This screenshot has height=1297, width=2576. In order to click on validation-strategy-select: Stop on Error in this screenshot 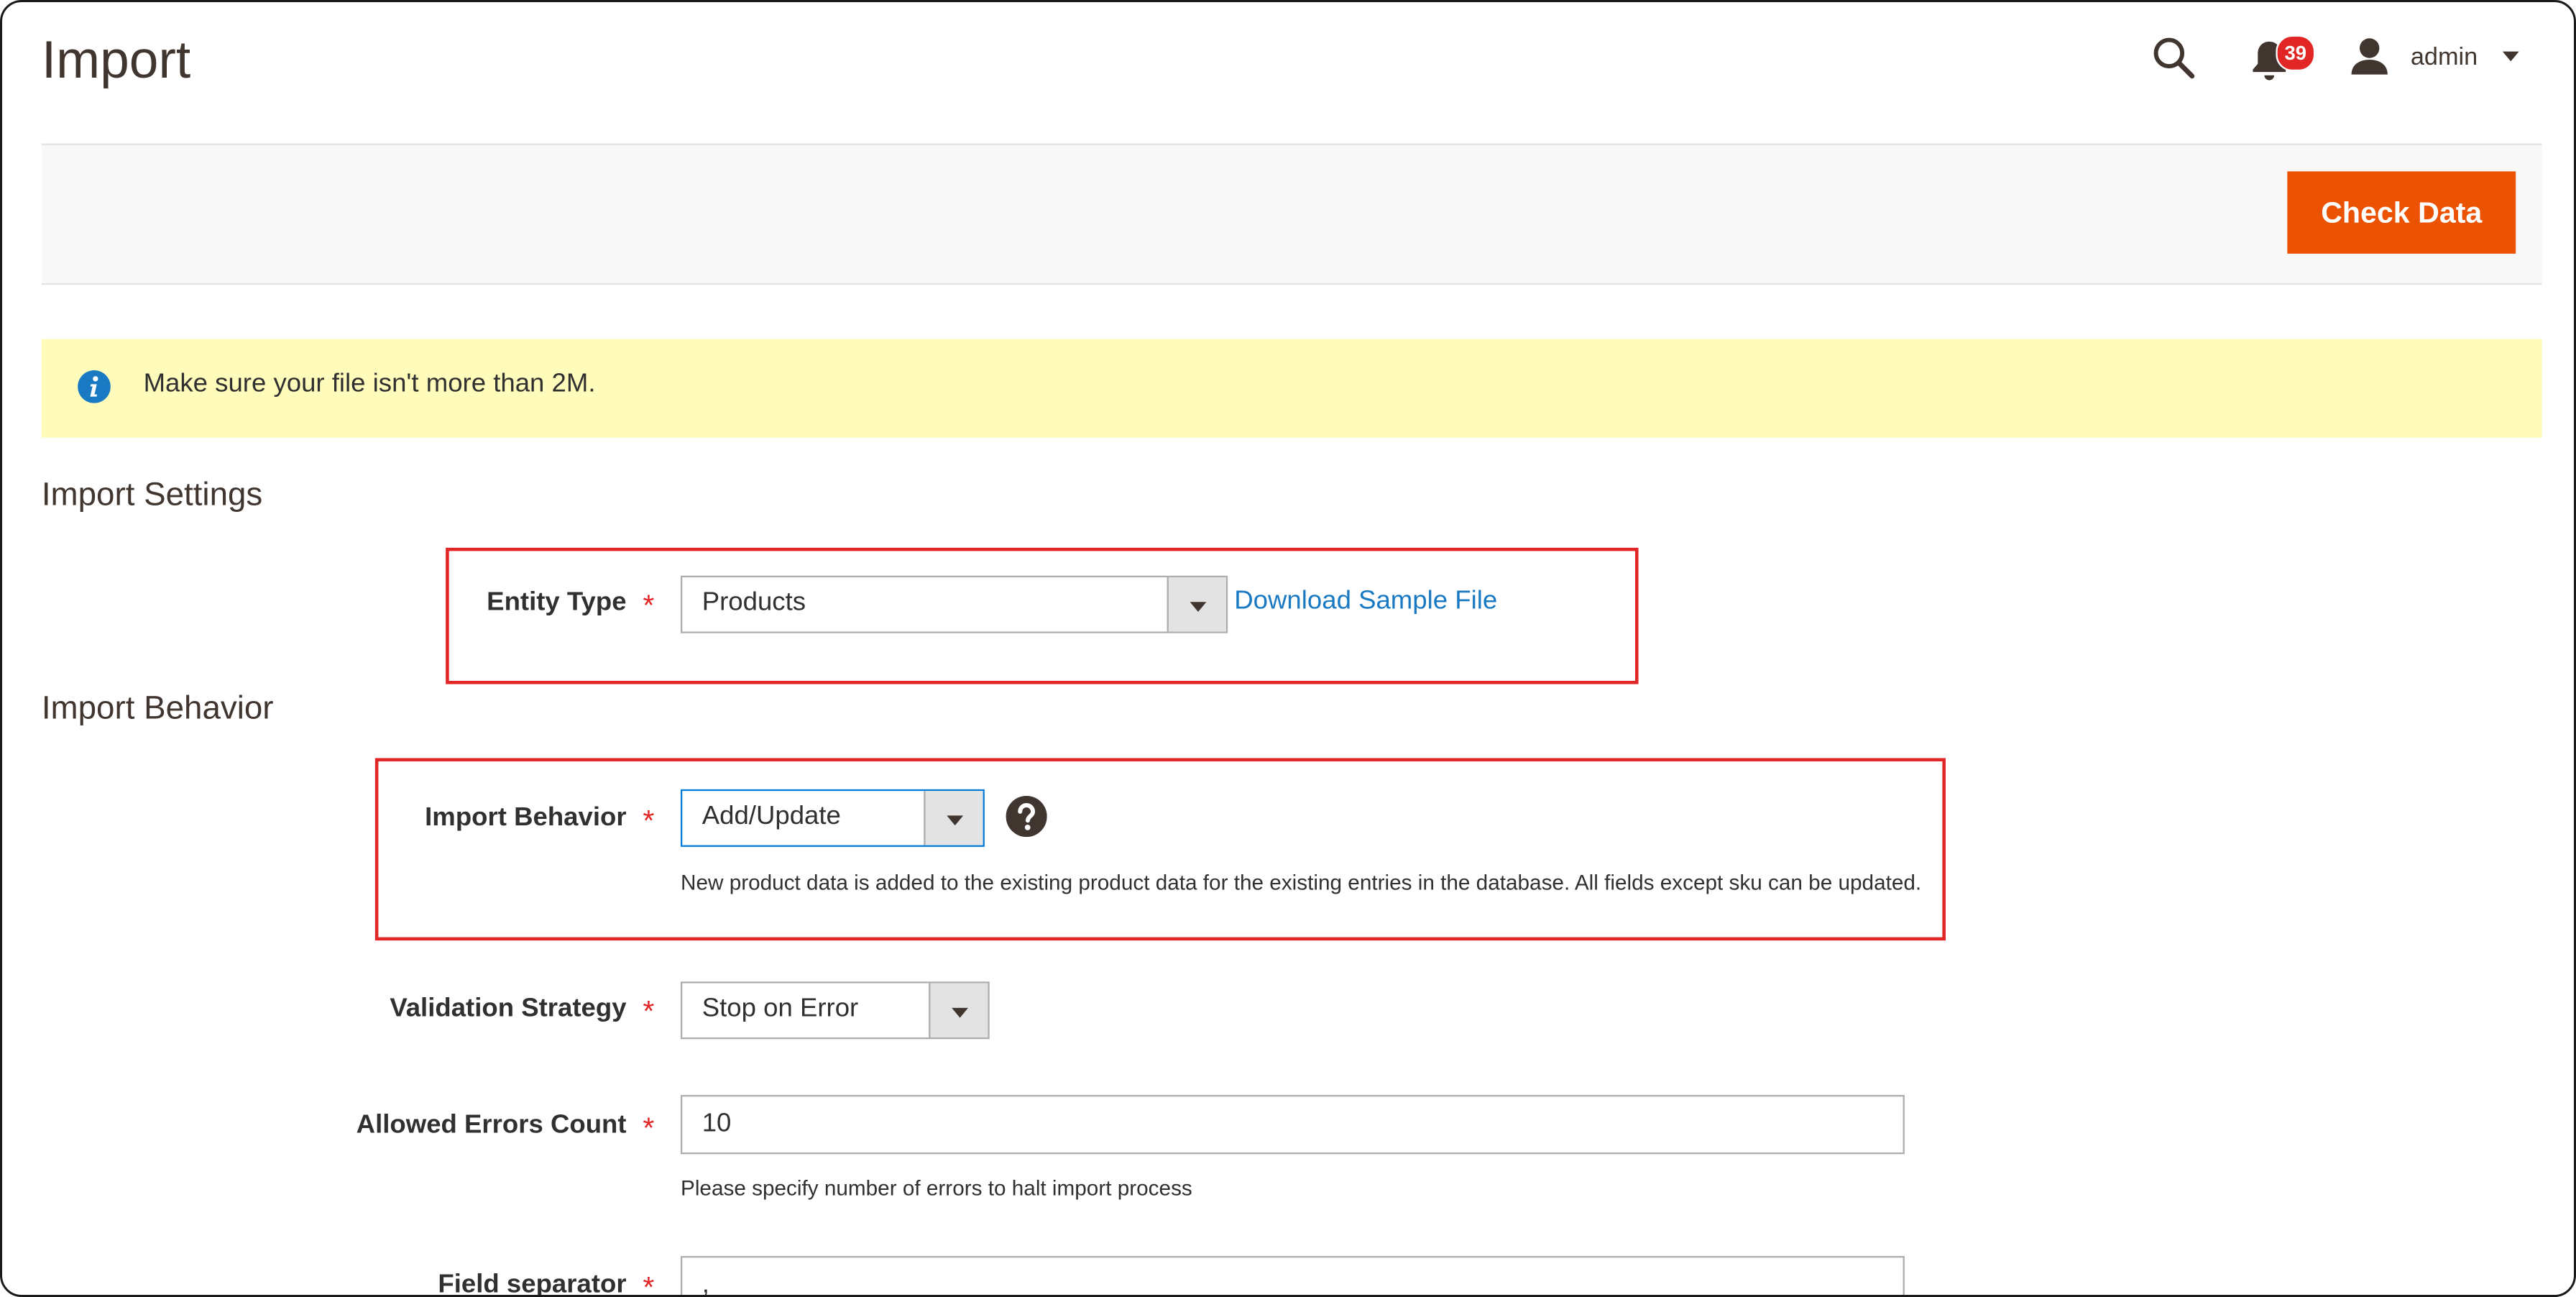, I will do `click(835, 1011)`.